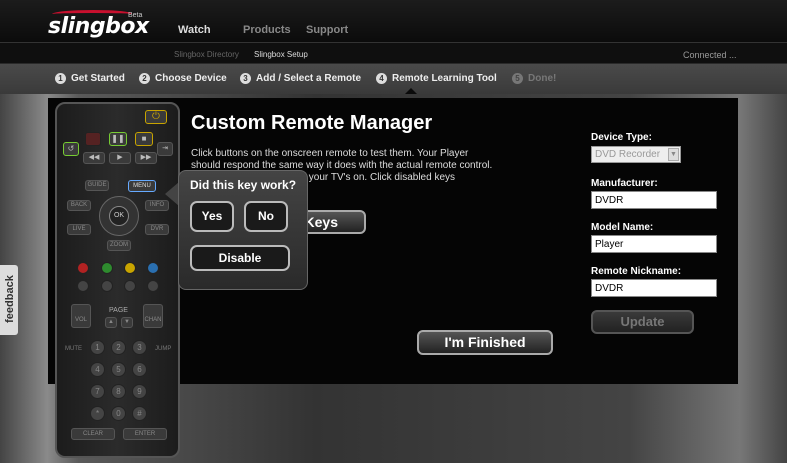 The width and height of the screenshot is (787, 463). Describe the element at coordinates (139, 369) in the screenshot. I see `digit-6: 6` at that location.